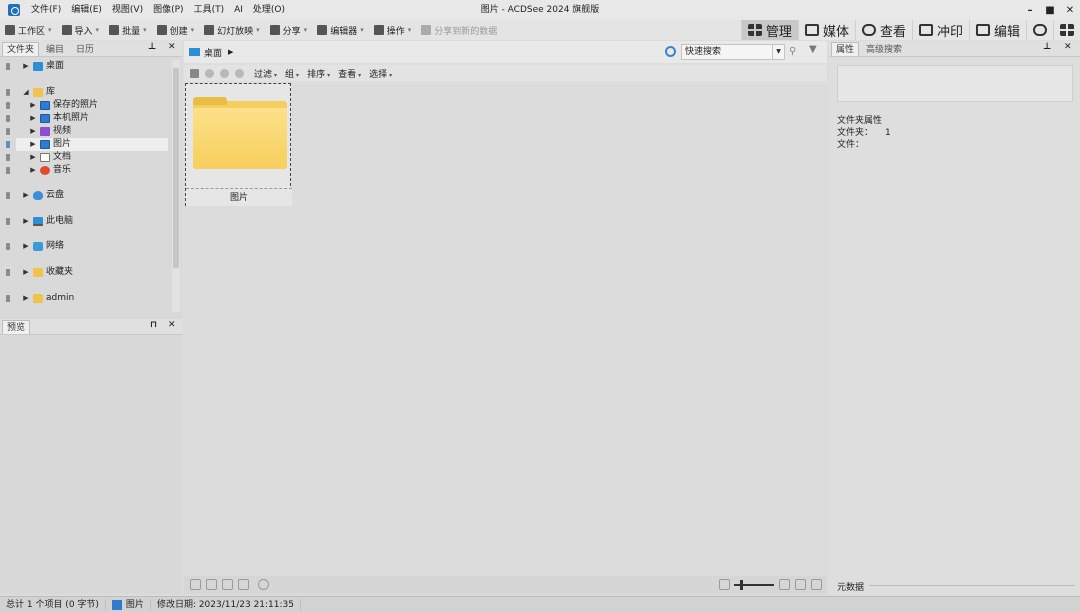  What do you see at coordinates (1030, 10) in the screenshot?
I see `minimize-button: –` at bounding box center [1030, 10].